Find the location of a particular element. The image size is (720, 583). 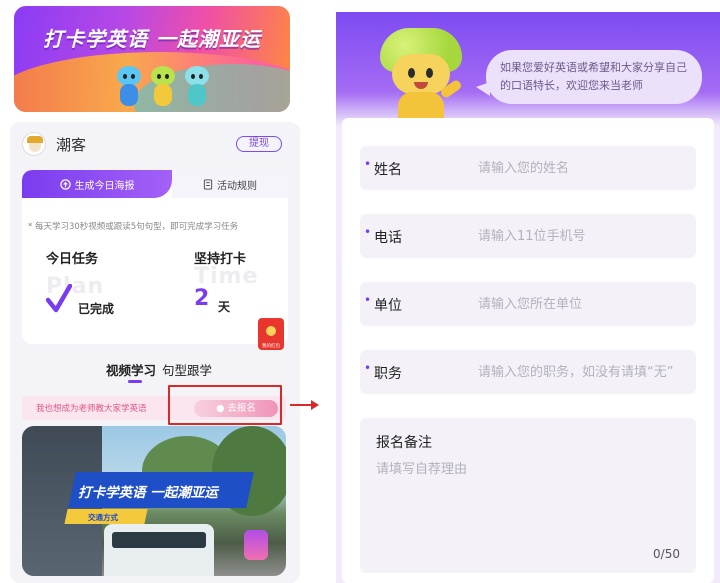

organization-input is located at coordinates (583, 304).